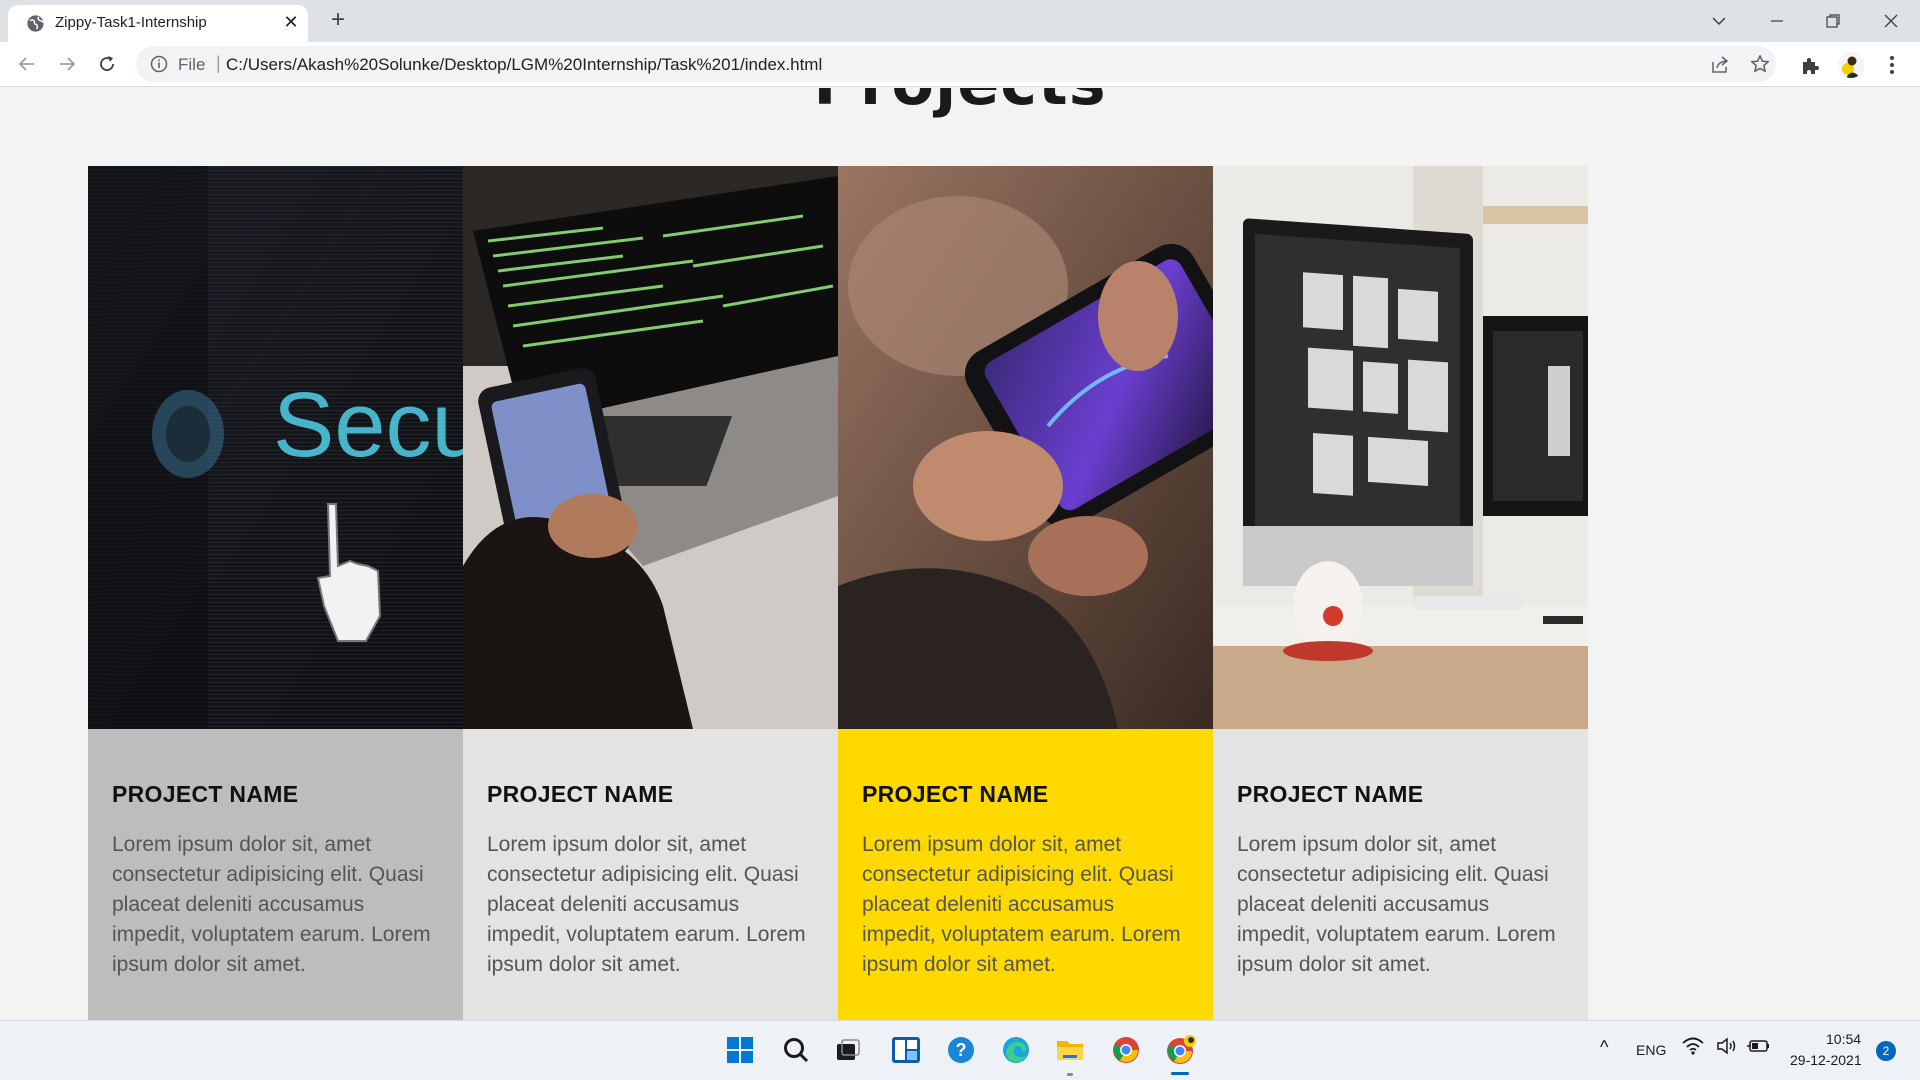 The image size is (1920, 1080). Describe the element at coordinates (1651, 1050) in the screenshot. I see `language-indicator: ENG` at that location.